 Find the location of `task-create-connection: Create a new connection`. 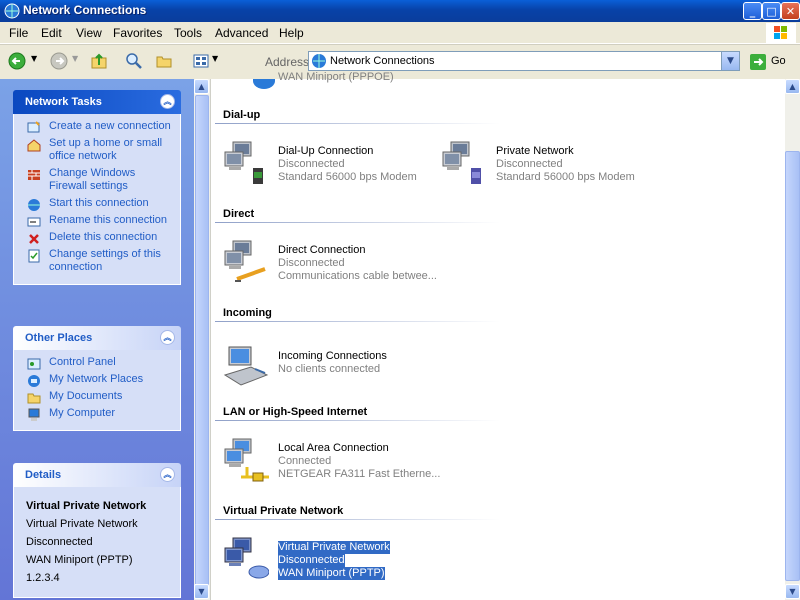

task-create-connection: Create a new connection is located at coordinates (97, 126).